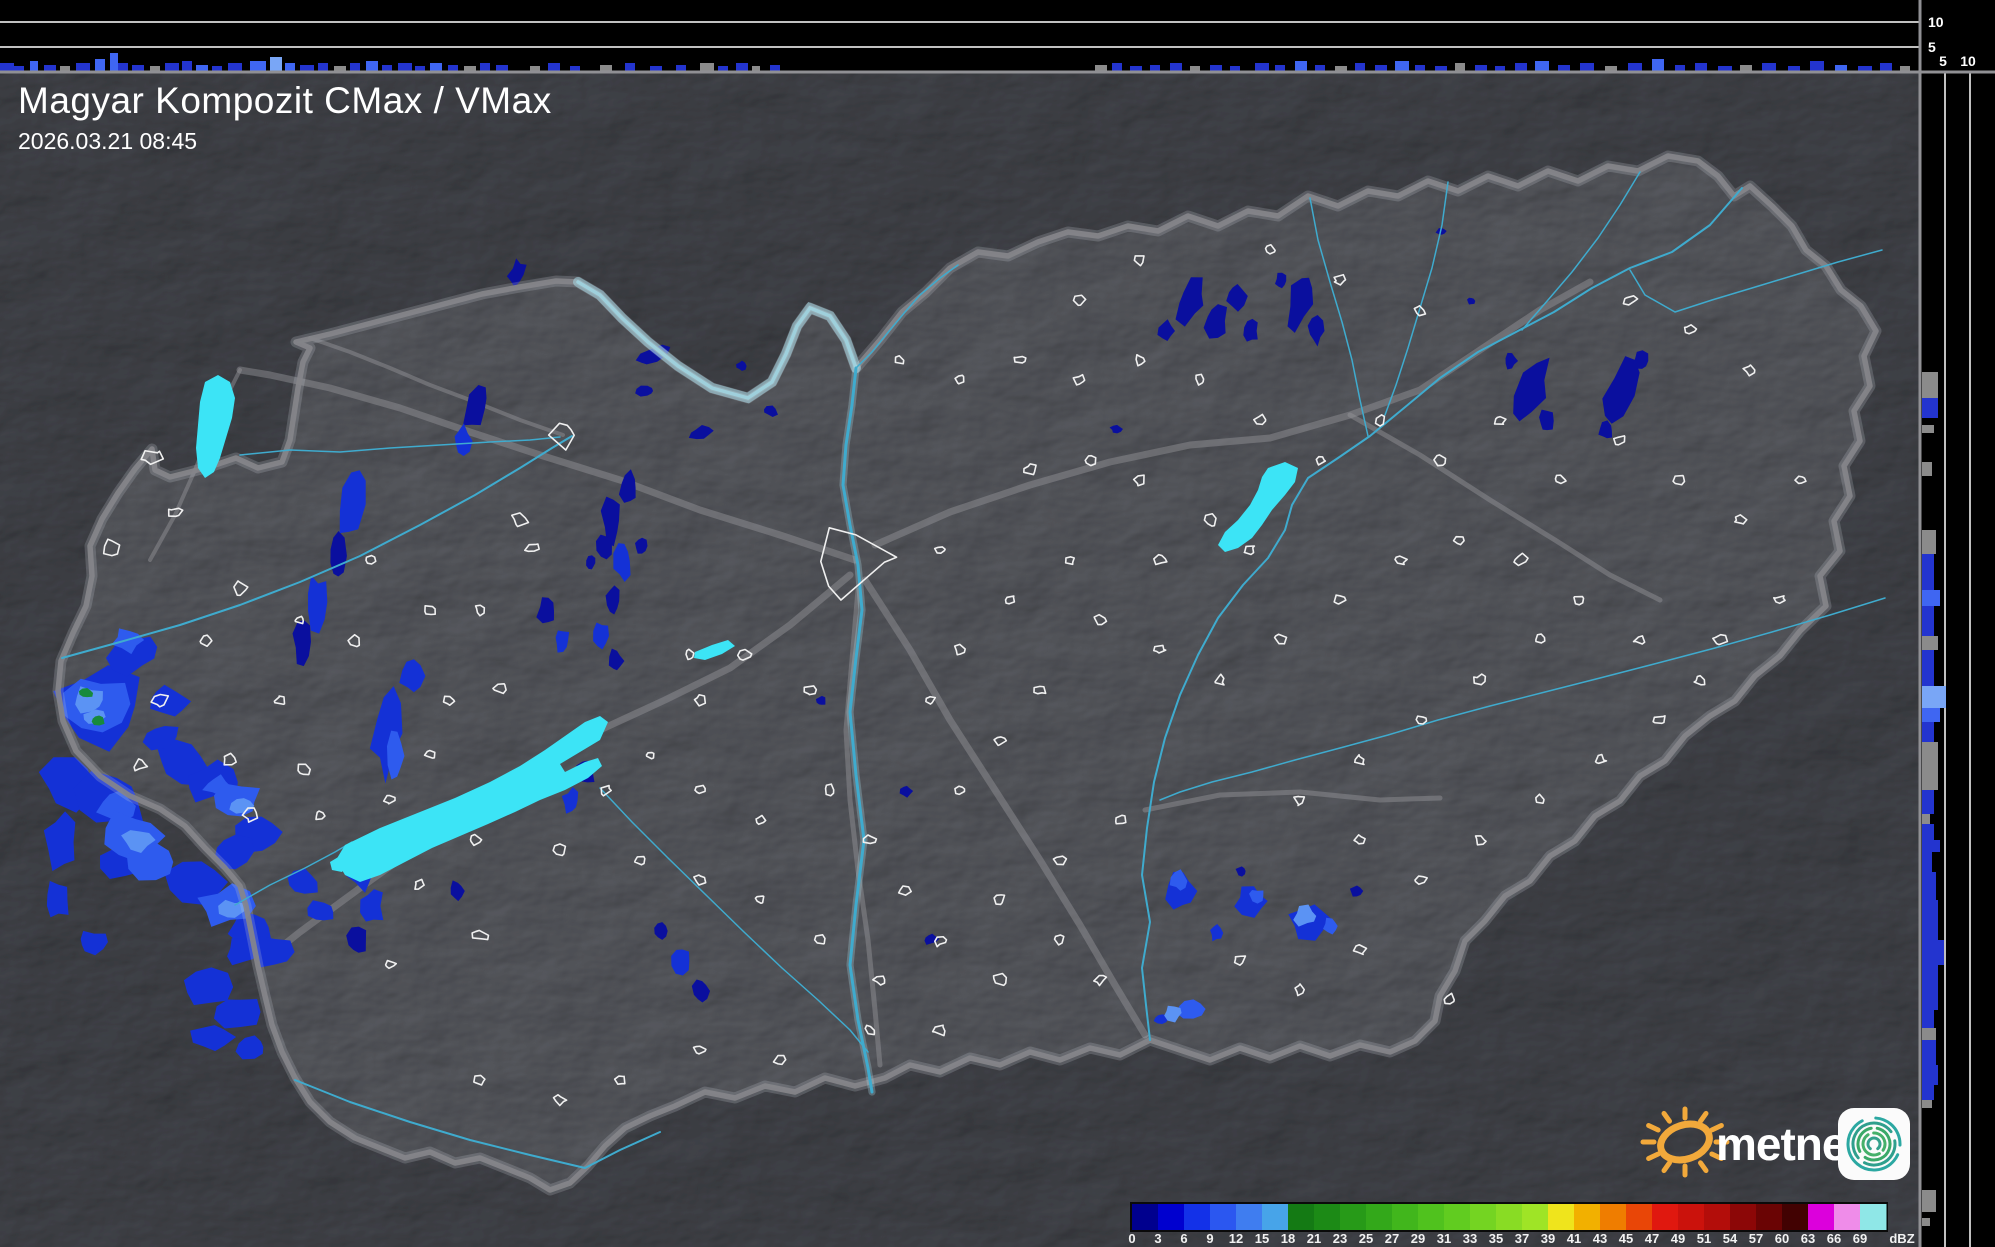  What do you see at coordinates (1756, 1238) in the screenshot?
I see `svg-text: 57` at bounding box center [1756, 1238].